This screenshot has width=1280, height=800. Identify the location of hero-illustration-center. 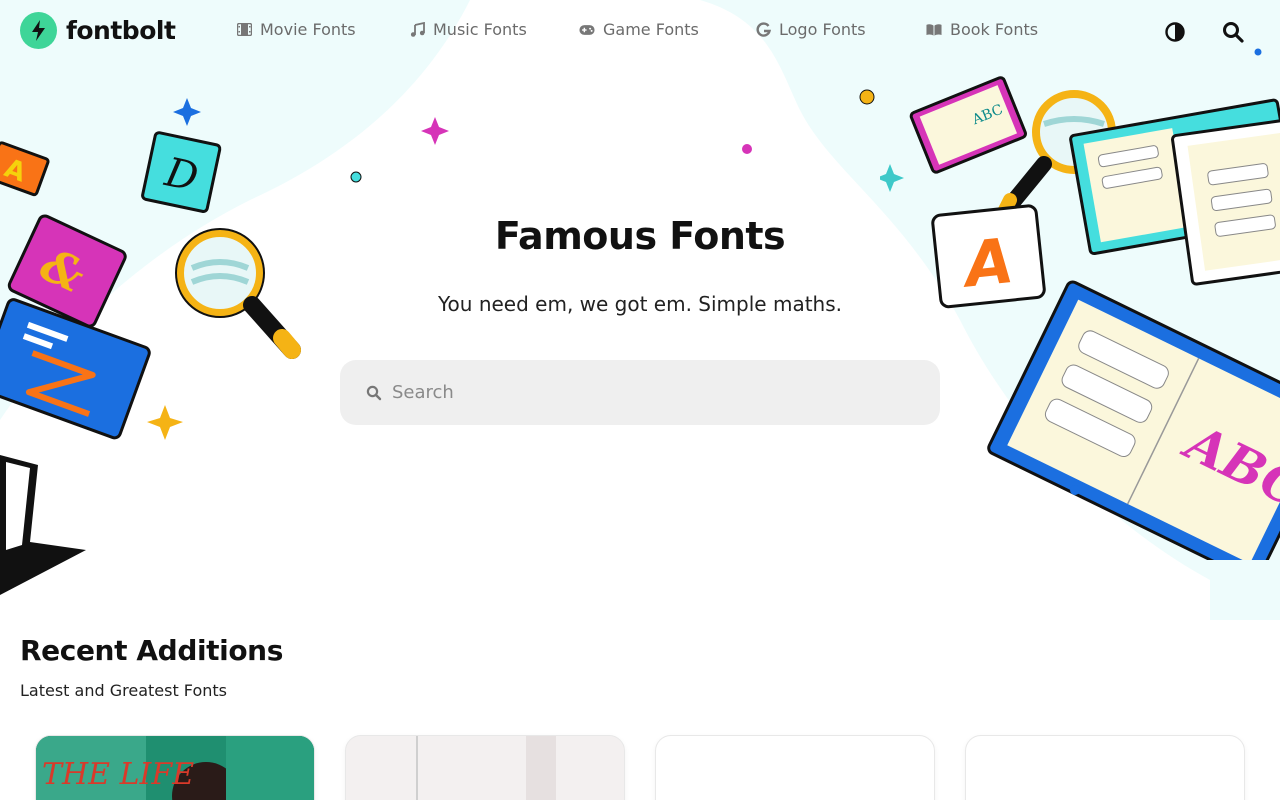
(612, 136).